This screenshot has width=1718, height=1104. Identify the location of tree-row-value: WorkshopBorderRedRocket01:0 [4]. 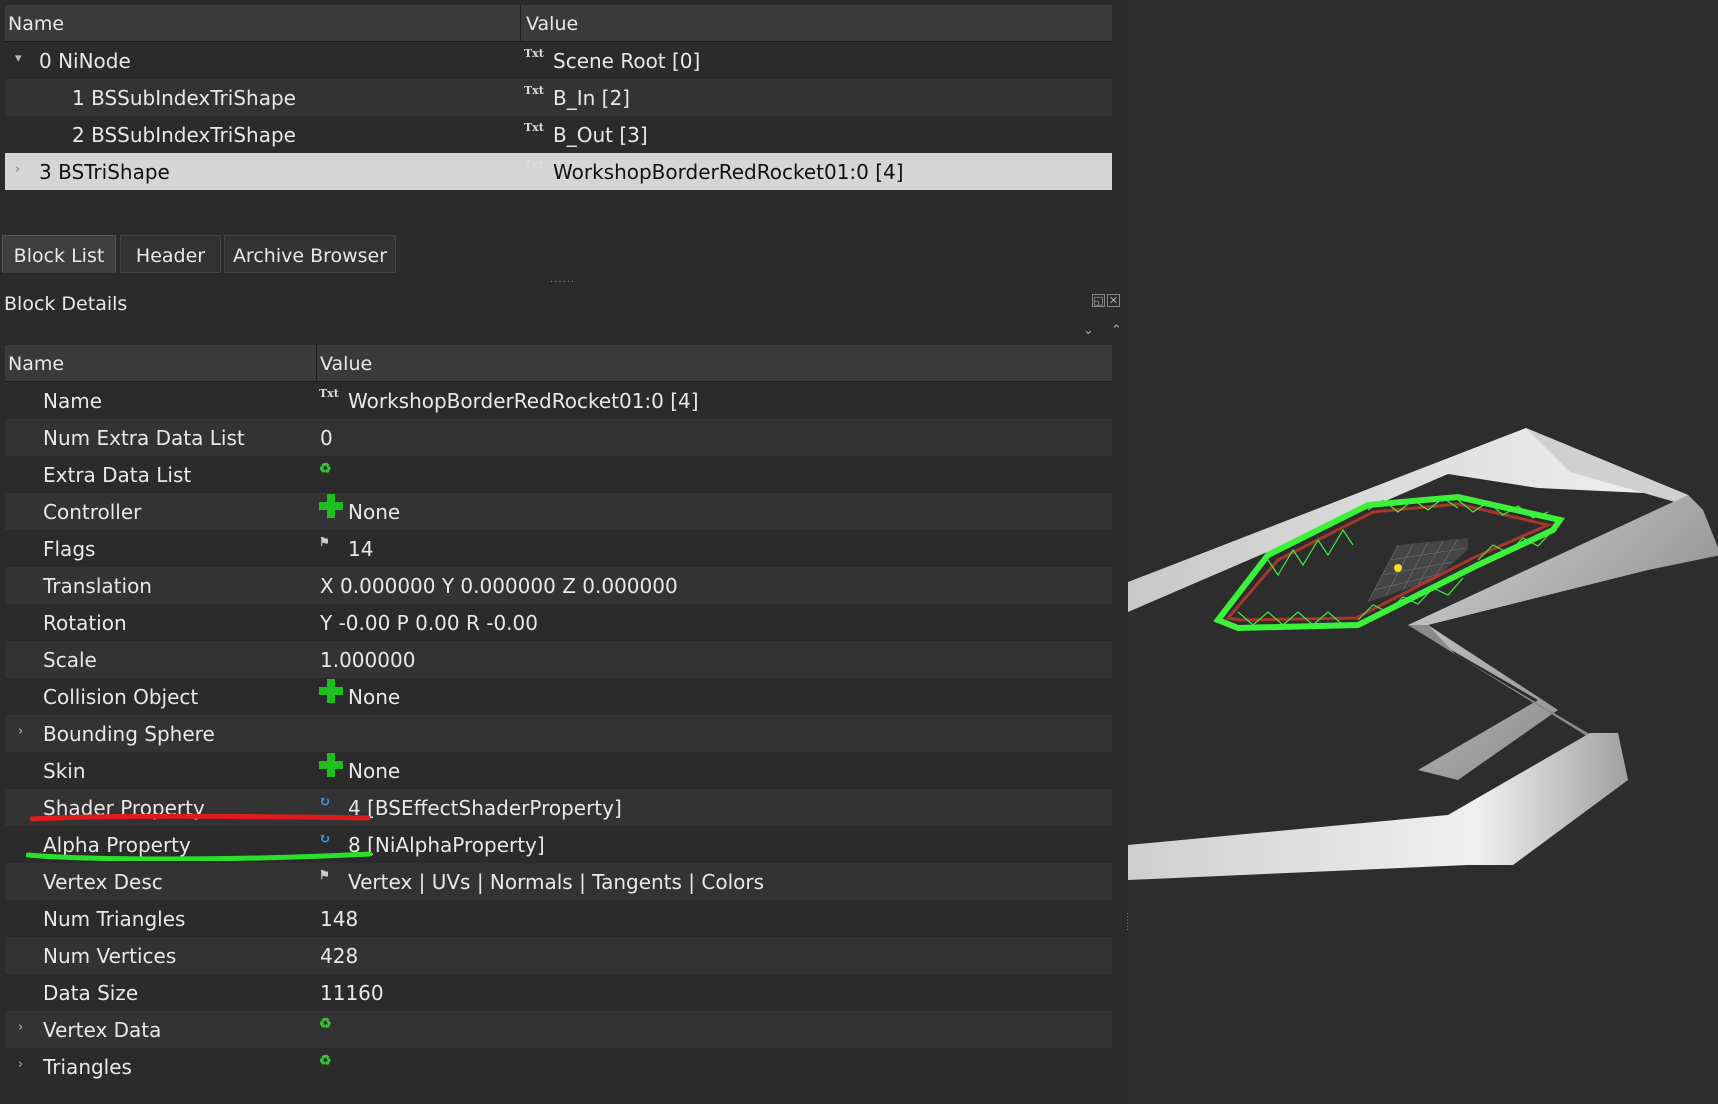
(728, 172).